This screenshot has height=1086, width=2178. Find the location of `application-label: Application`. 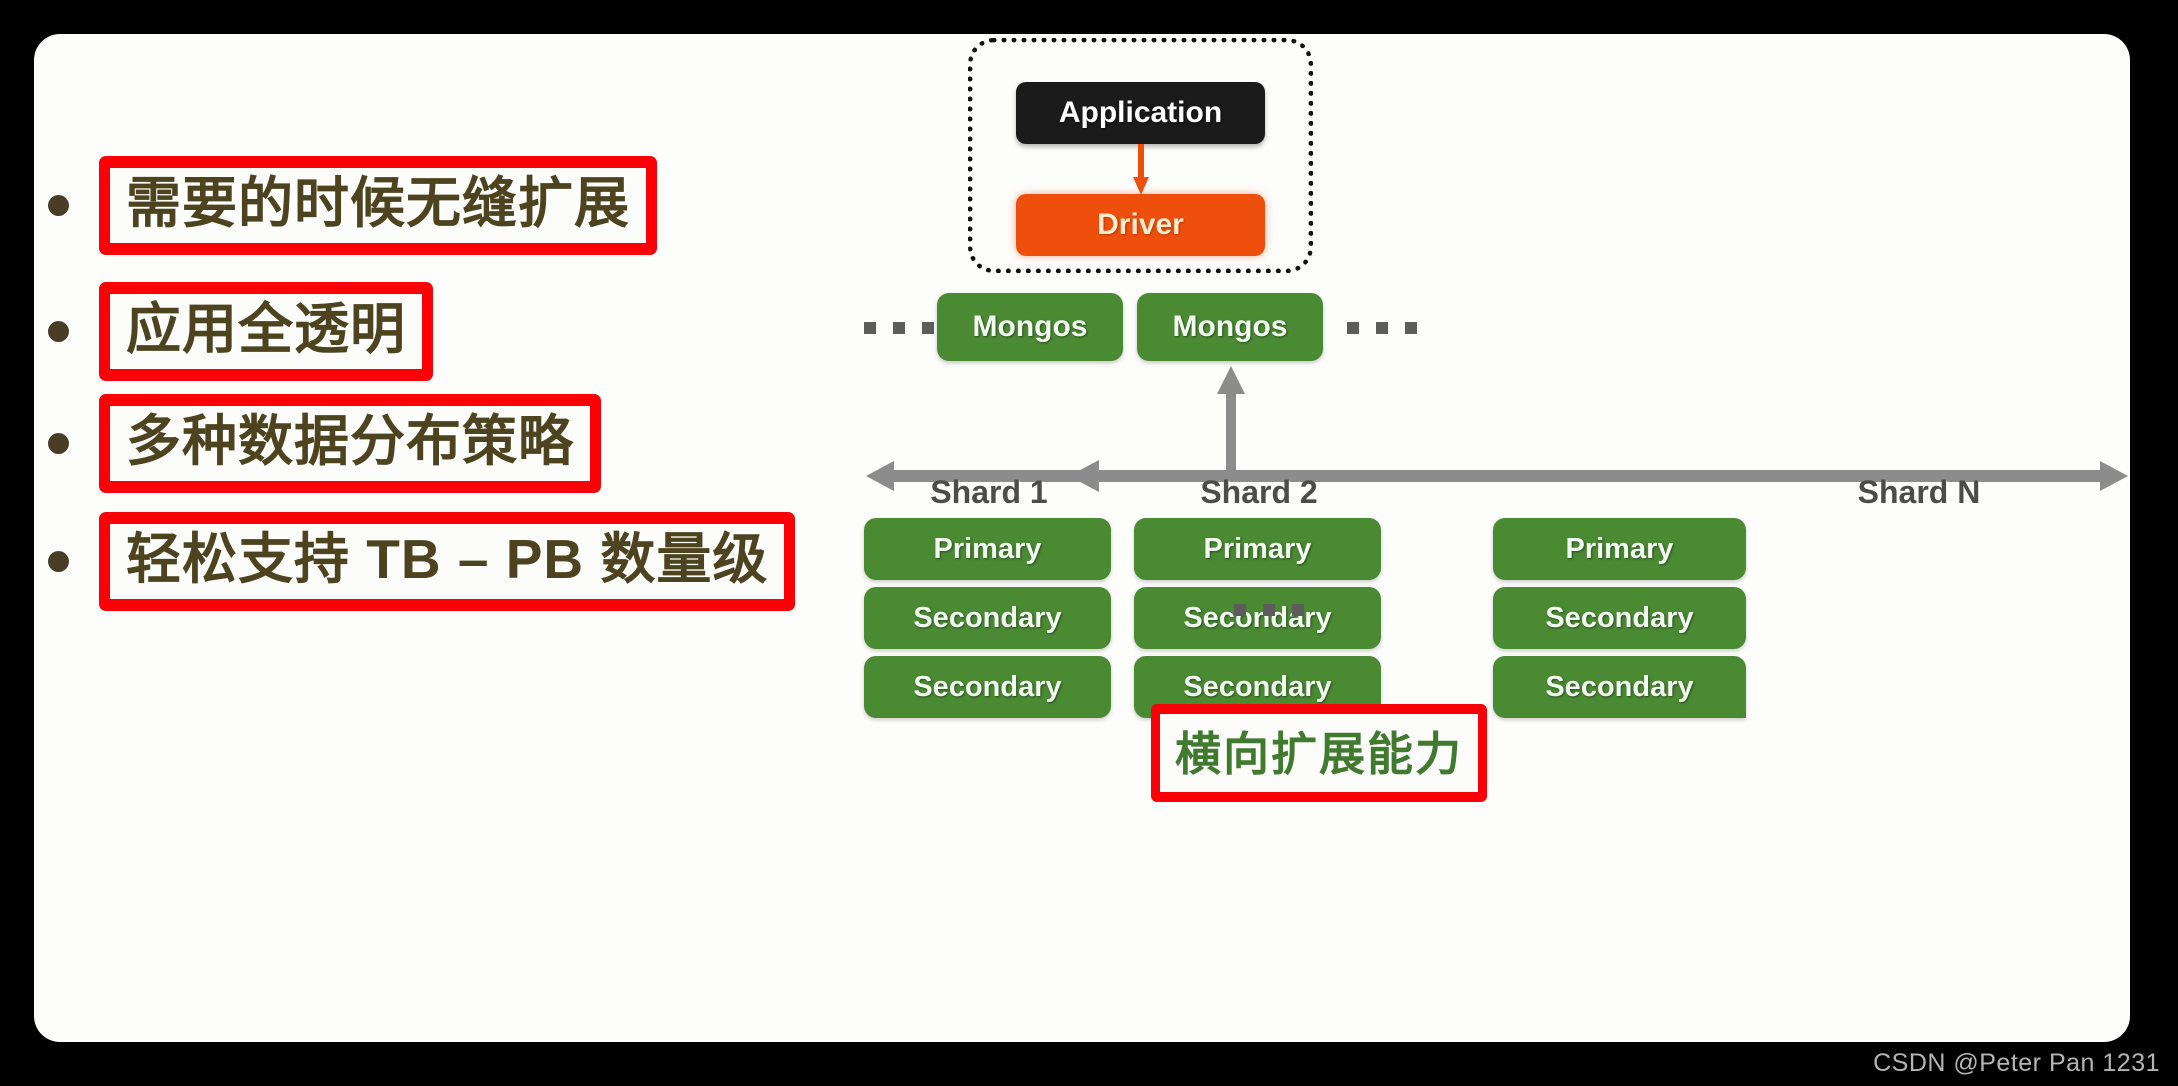

application-label: Application is located at coordinates (1140, 112).